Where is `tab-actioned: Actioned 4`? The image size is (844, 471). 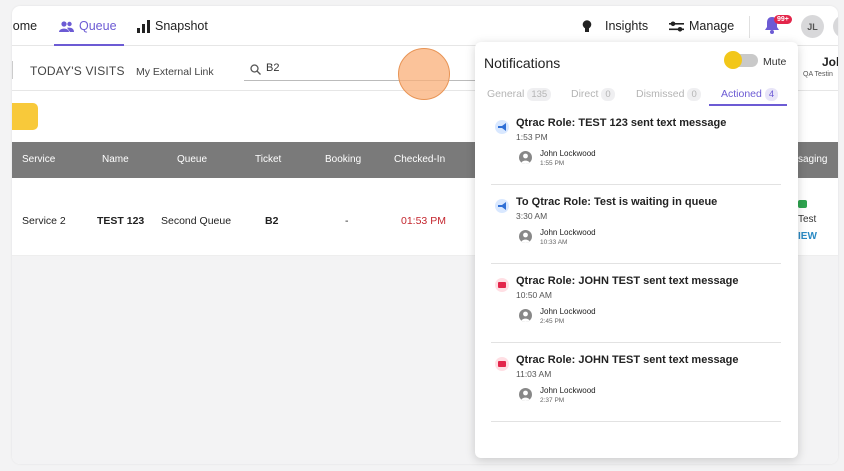 tab-actioned: Actioned 4 is located at coordinates (750, 94).